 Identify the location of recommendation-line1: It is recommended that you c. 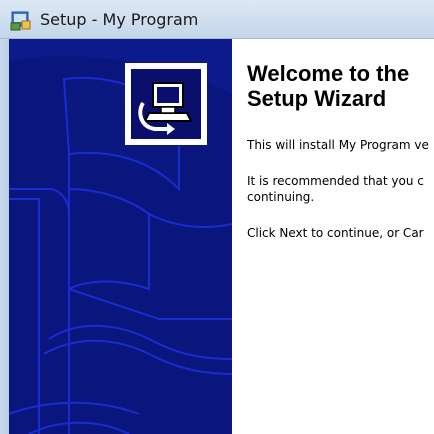
(335, 181).